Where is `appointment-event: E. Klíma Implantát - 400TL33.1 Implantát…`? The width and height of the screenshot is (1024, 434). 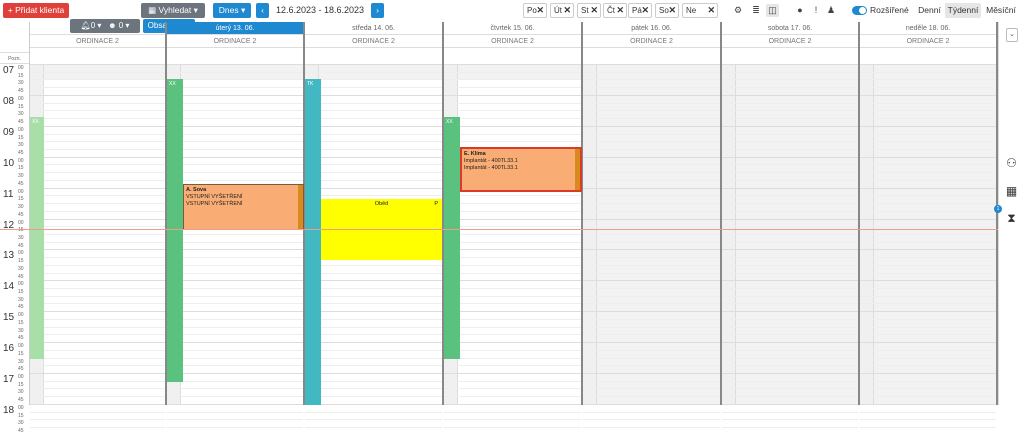 appointment-event: E. Klíma Implantát - 400TL33.1 Implantát… is located at coordinates (521, 169).